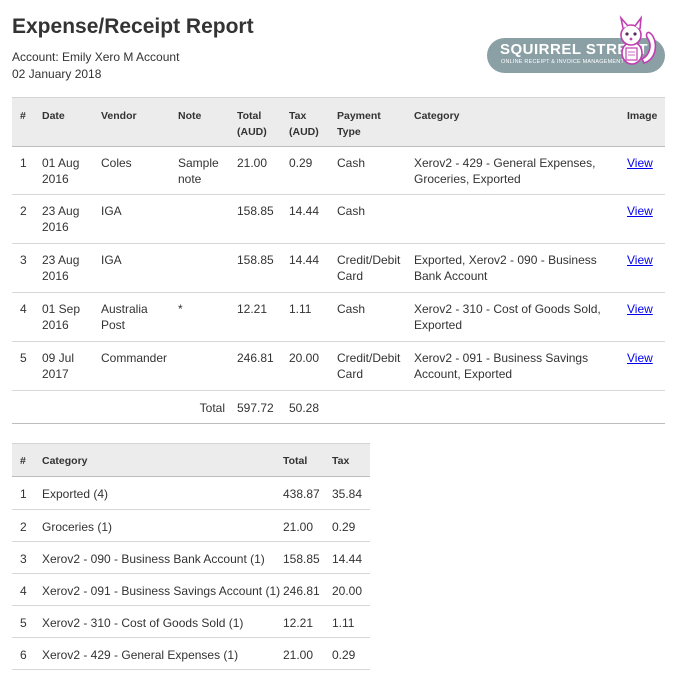 This screenshot has height=693, width=687. Describe the element at coordinates (23, 494) in the screenshot. I see `cat-row-number: 1` at that location.